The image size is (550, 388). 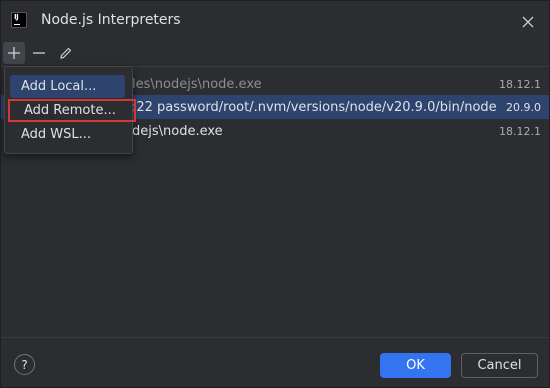 I want to click on intellij-logo-icon: IJ, so click(x=19, y=20).